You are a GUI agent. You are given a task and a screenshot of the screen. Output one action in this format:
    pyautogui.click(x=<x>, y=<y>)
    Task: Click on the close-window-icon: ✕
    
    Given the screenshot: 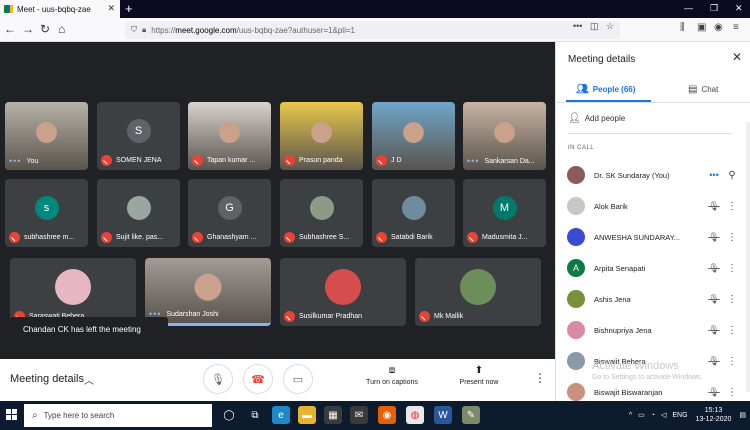 What is the action you would take?
    pyautogui.click(x=739, y=8)
    